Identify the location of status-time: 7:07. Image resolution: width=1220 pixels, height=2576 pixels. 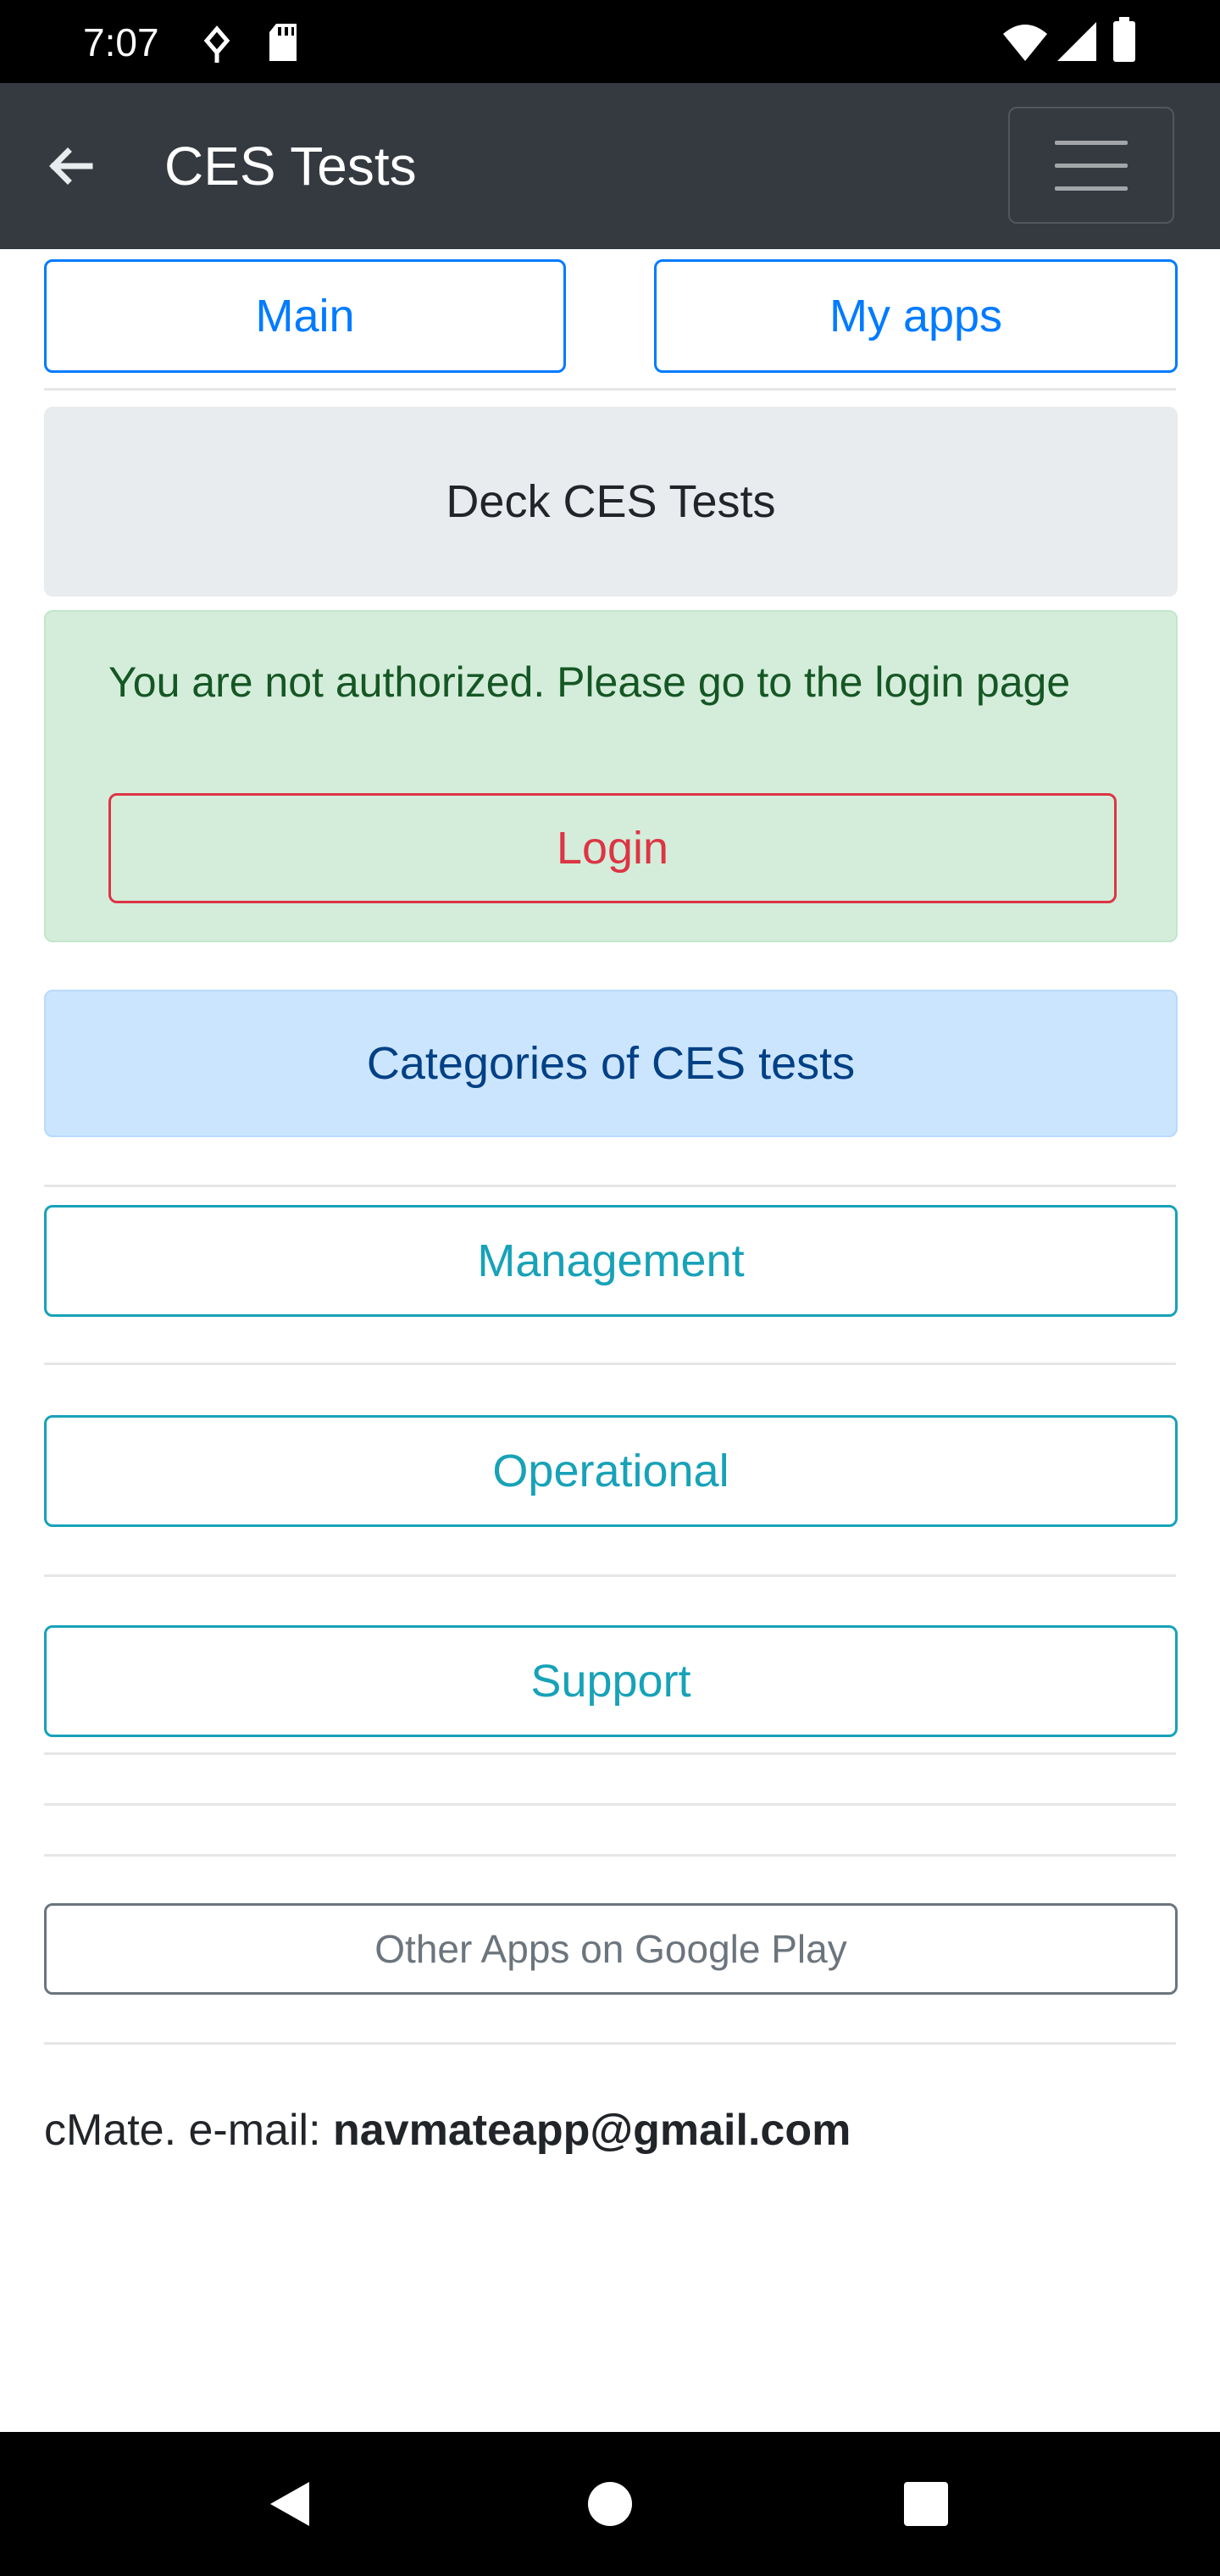
(121, 42).